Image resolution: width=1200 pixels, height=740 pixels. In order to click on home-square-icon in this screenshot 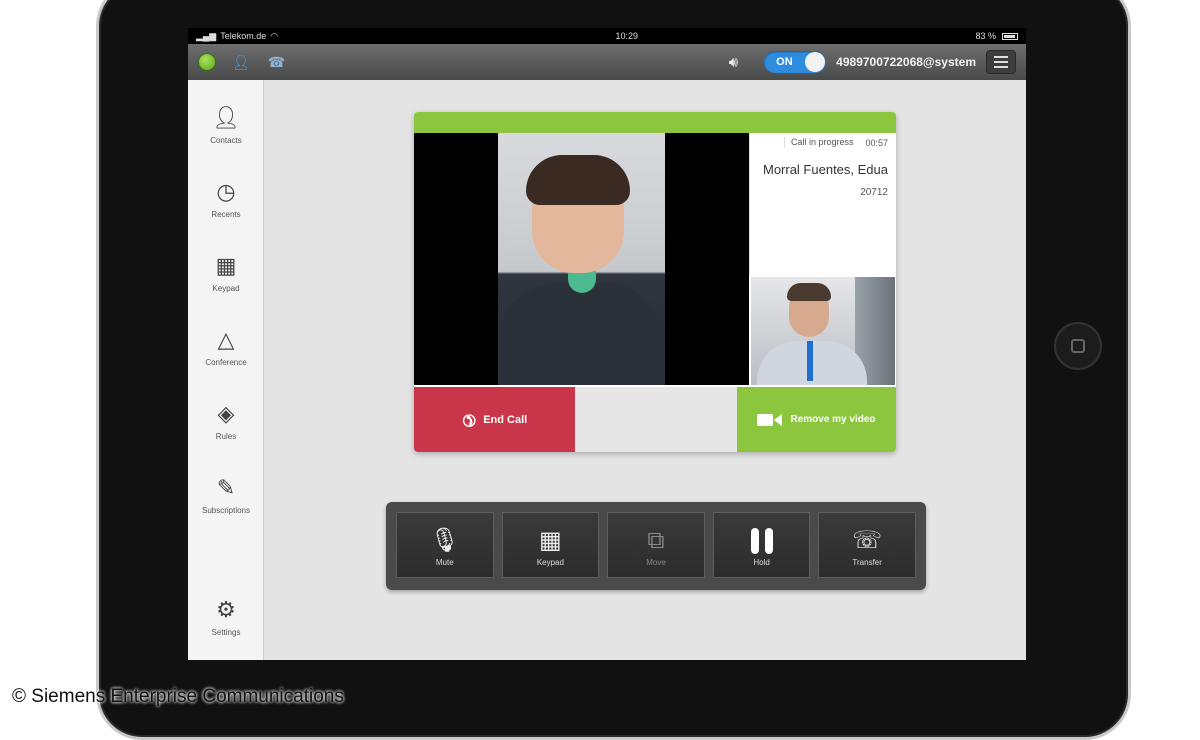, I will do `click(1078, 346)`.